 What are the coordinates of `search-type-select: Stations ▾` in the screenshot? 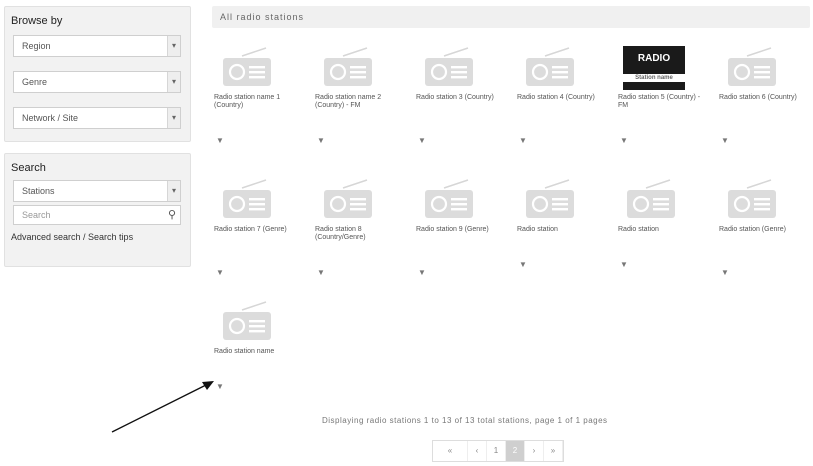 It's located at (97, 191).